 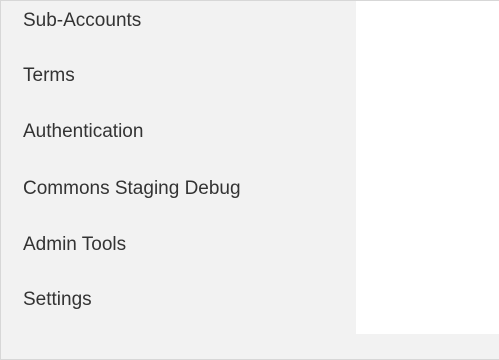 I want to click on sidebar-item-authentication: Authentication, so click(x=83, y=132).